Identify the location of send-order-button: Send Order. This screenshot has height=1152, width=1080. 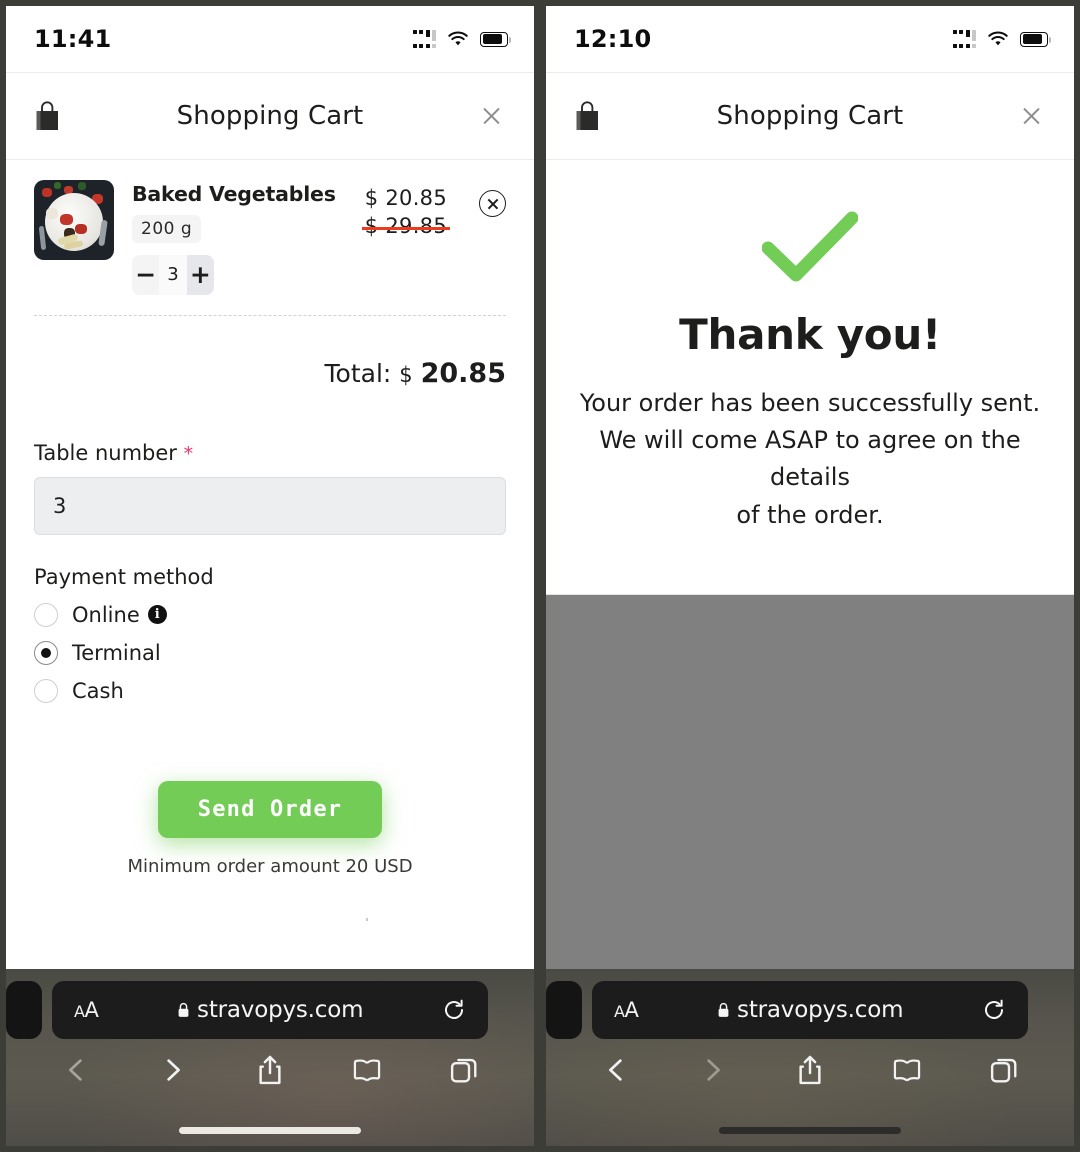
(270, 809).